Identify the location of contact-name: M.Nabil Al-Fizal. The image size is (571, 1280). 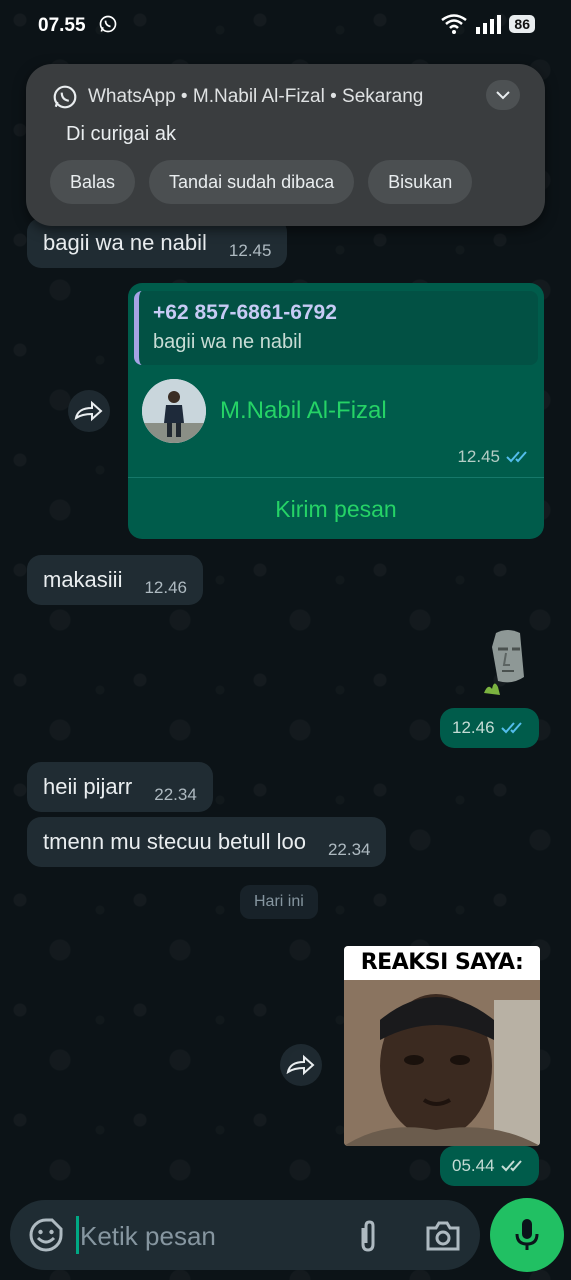
(303, 410).